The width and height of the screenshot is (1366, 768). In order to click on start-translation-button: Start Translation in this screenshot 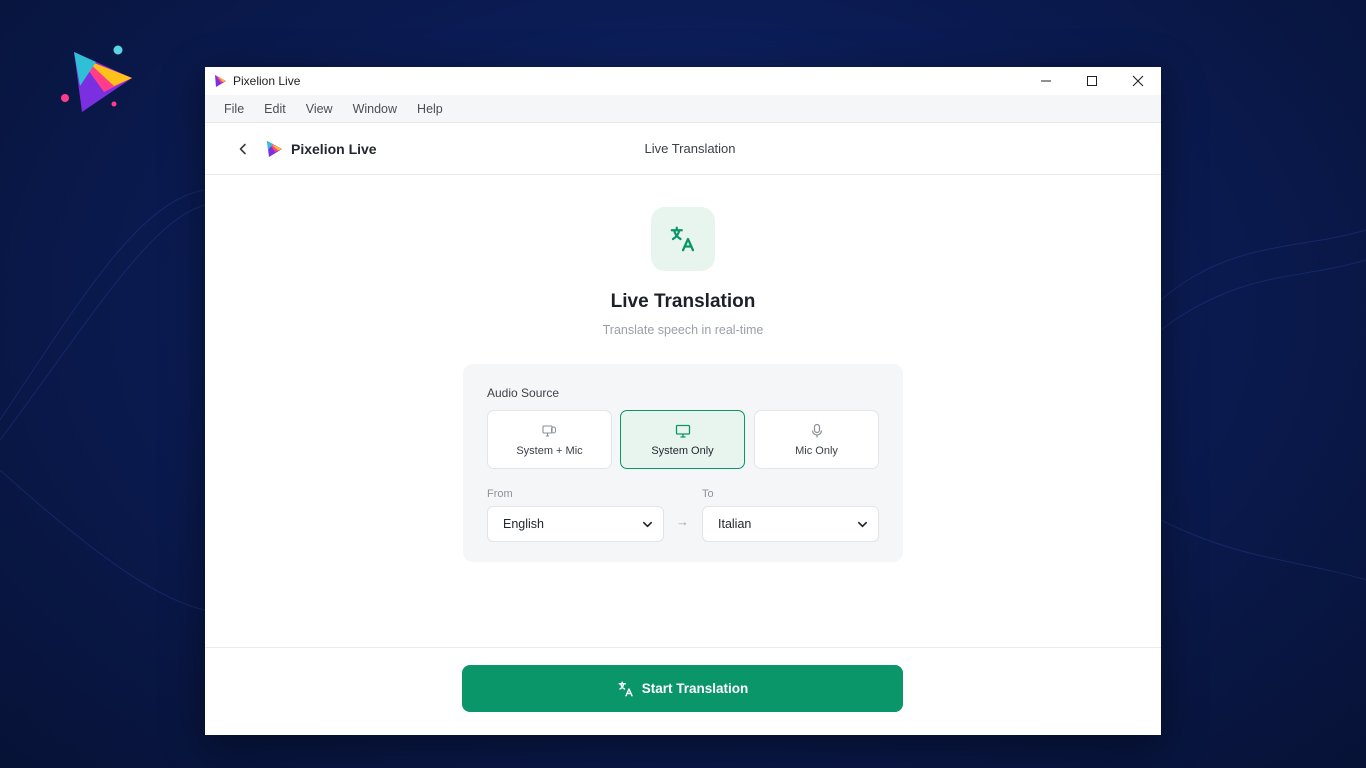, I will do `click(682, 688)`.